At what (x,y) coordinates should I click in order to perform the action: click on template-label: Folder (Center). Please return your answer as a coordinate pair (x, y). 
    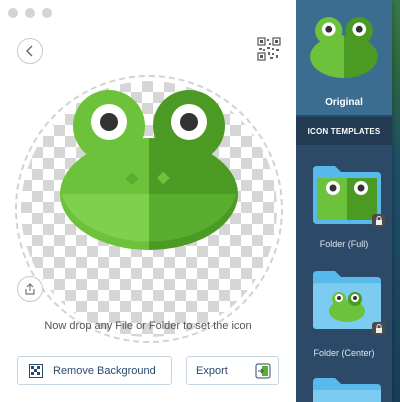
    Looking at the image, I should click on (344, 353).